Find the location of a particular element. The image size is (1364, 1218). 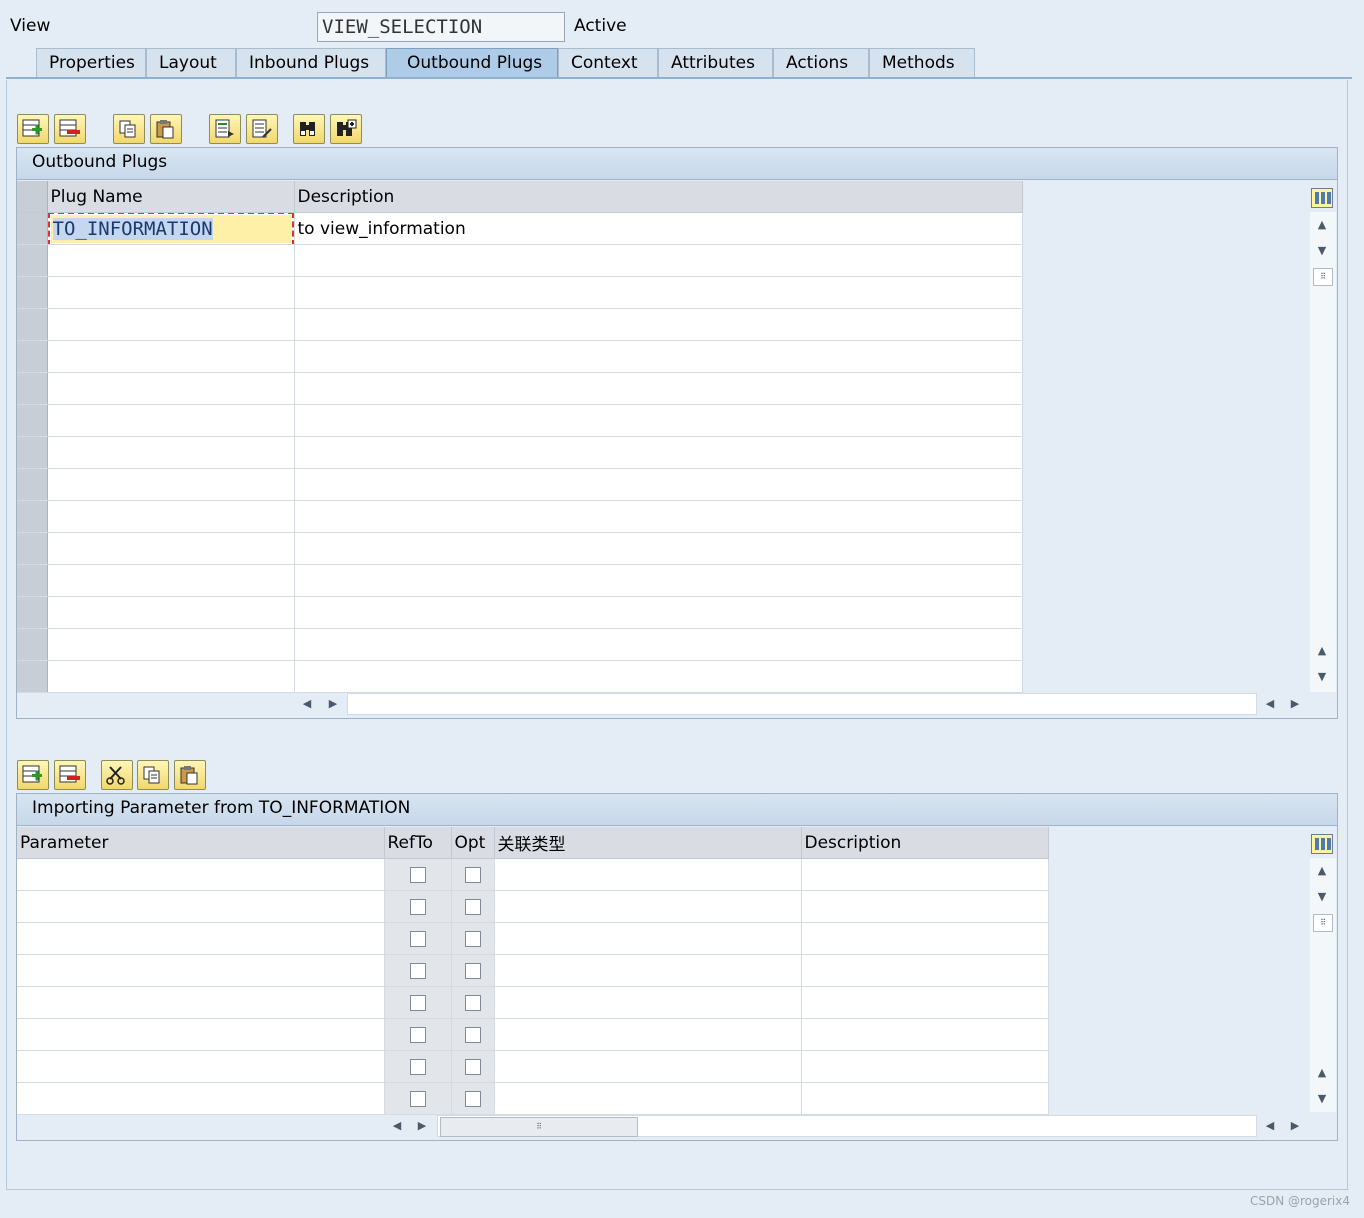

cut-button is located at coordinates (117, 775).